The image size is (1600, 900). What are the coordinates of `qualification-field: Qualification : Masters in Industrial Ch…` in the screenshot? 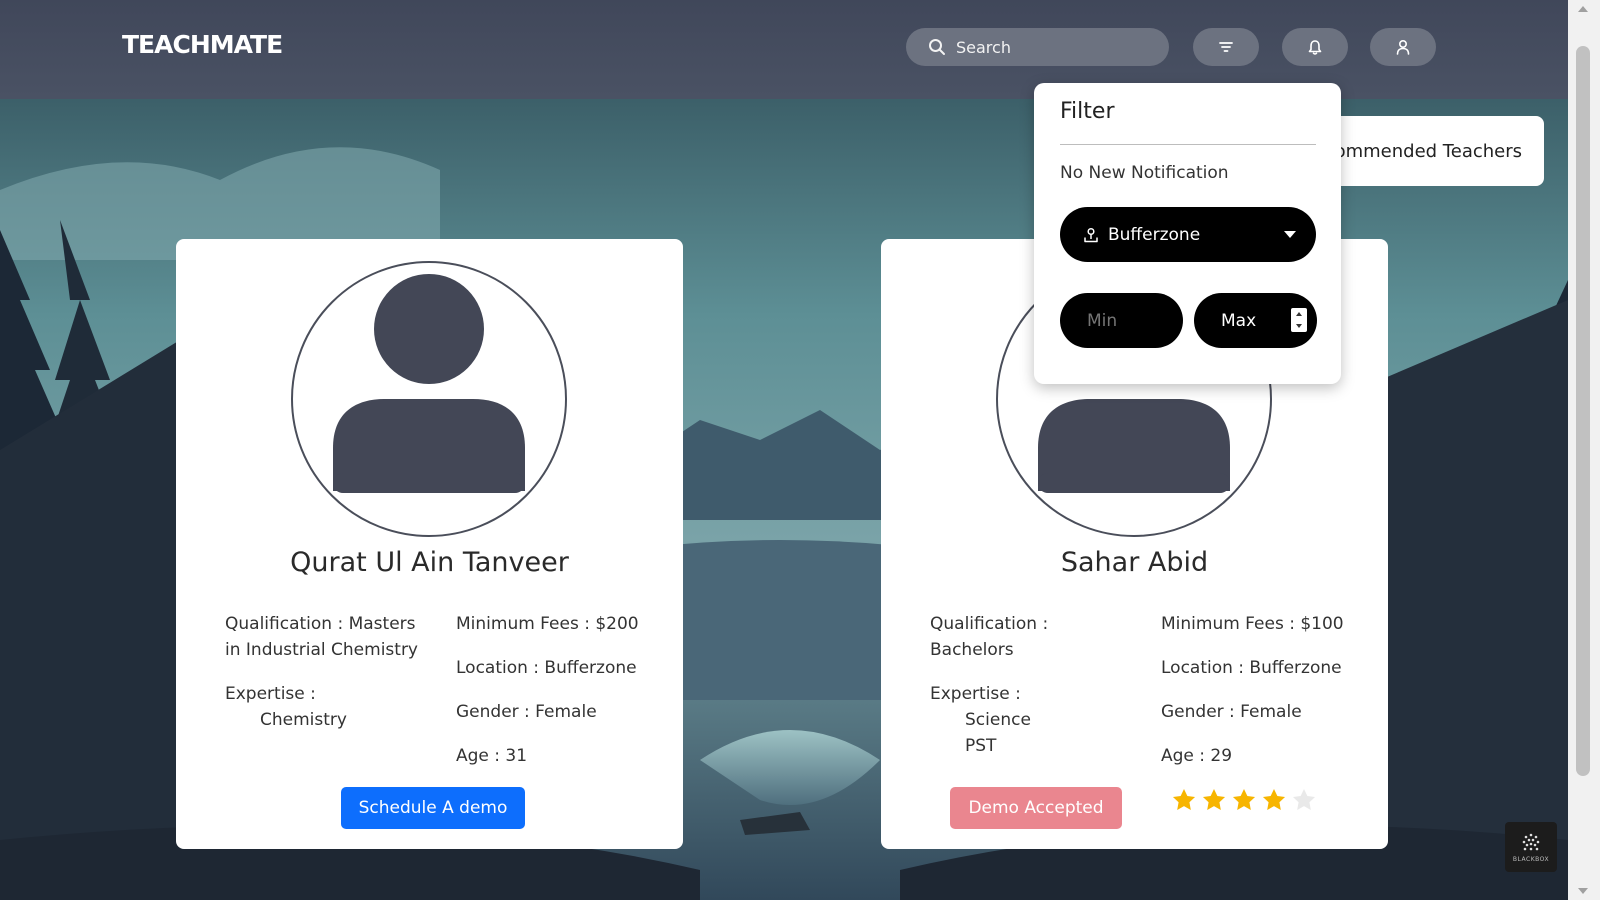 It's located at (327, 637).